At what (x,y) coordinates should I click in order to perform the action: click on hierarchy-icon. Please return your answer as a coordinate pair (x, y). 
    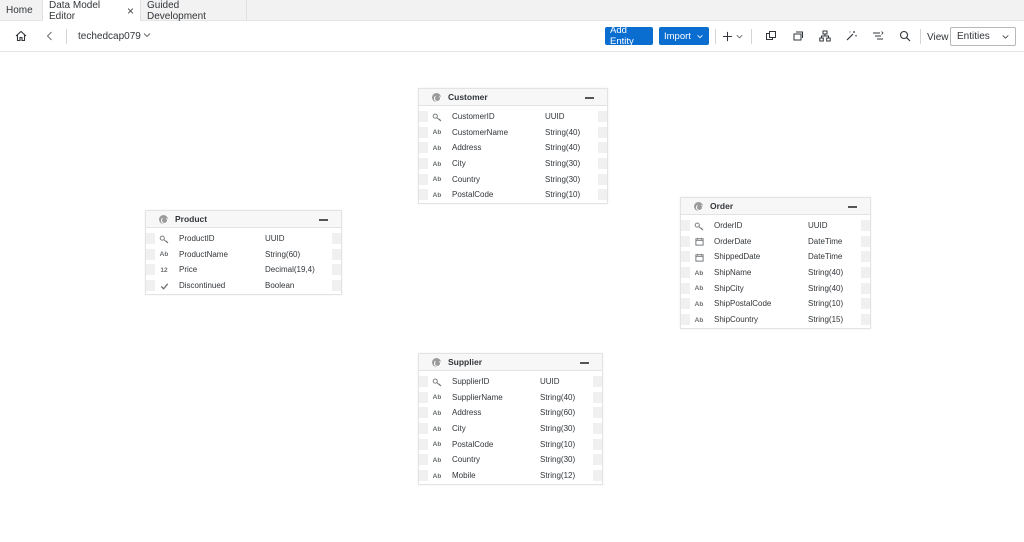
    Looking at the image, I should click on (825, 36).